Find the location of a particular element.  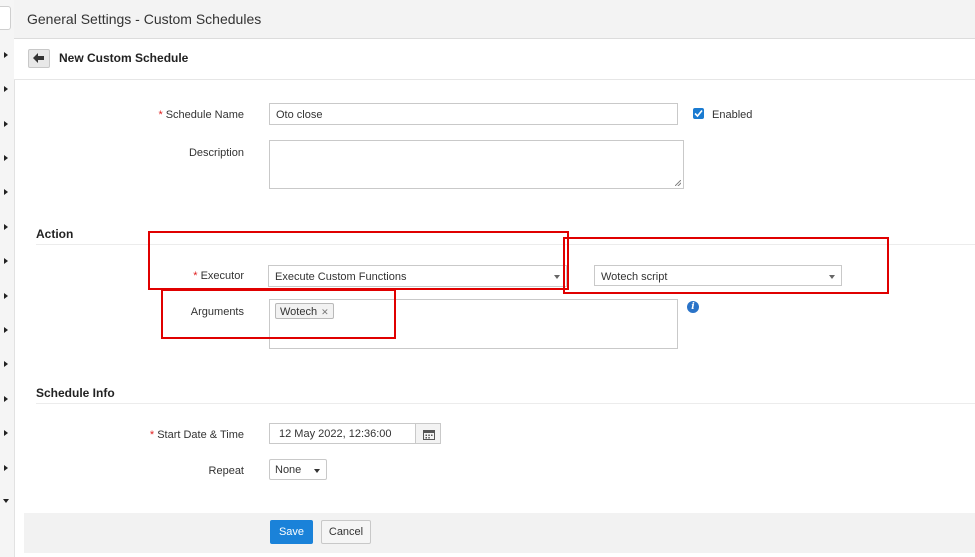

description-textarea is located at coordinates (476, 164).